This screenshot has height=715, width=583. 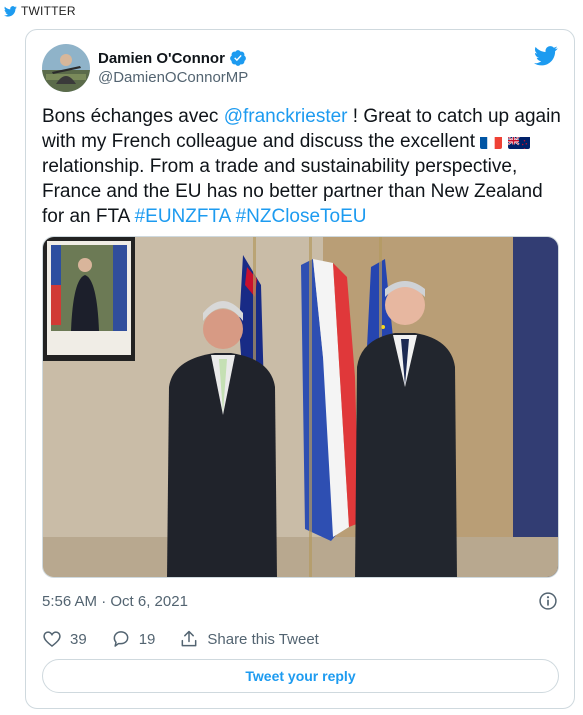 I want to click on share-icon, so click(x=189, y=639).